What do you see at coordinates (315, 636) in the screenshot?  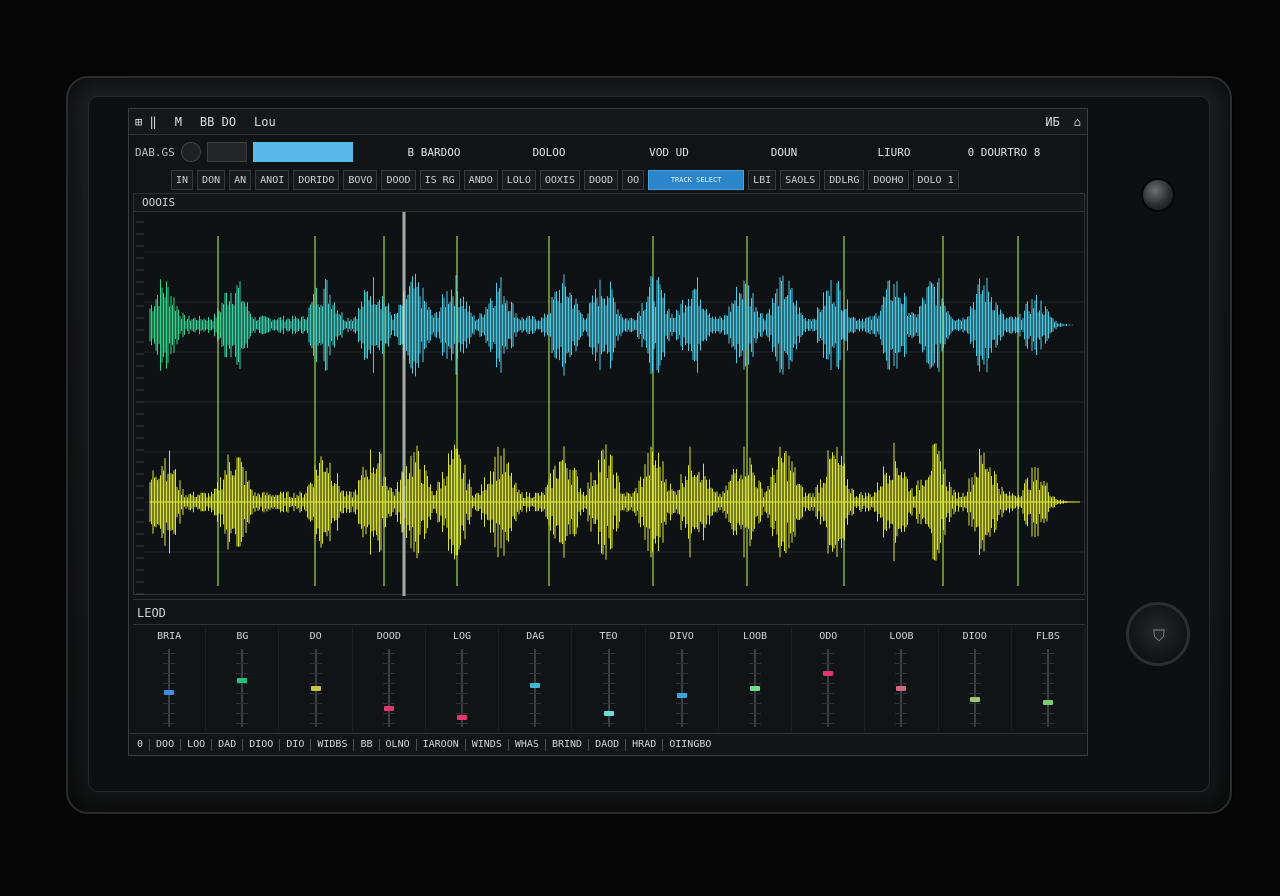 I see `channel-label: DO` at bounding box center [315, 636].